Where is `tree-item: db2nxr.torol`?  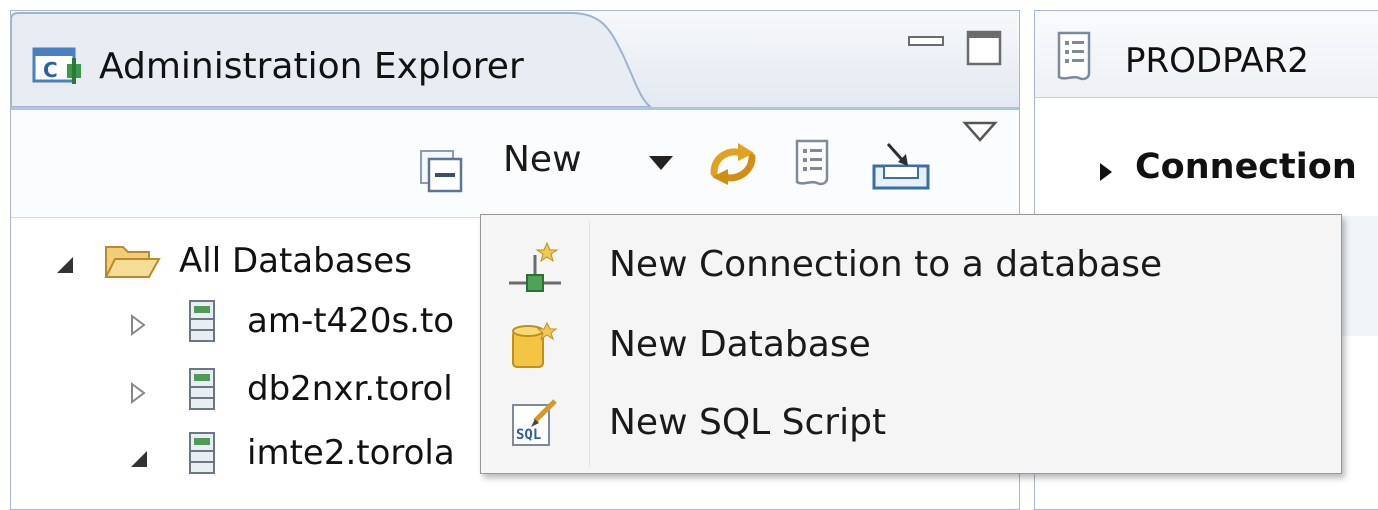
tree-item: db2nxr.torol is located at coordinates (251, 390).